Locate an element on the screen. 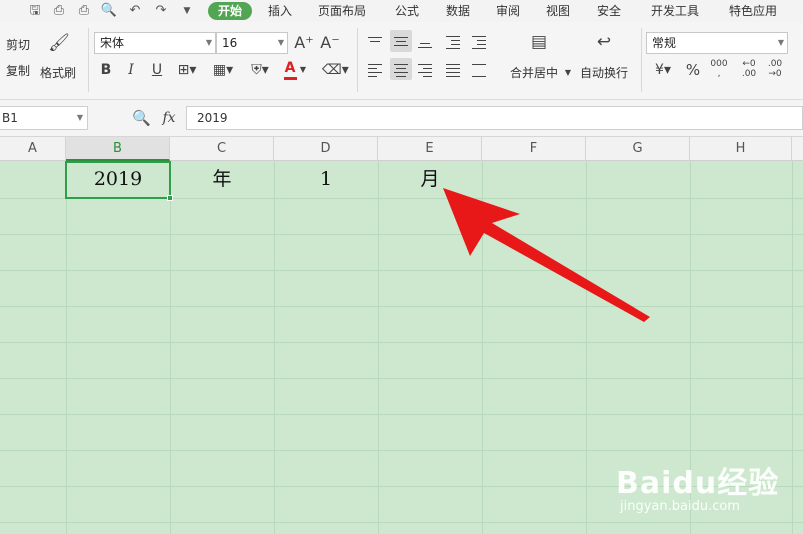 The image size is (803, 534). name-box: B1 ▼ is located at coordinates (44, 118).